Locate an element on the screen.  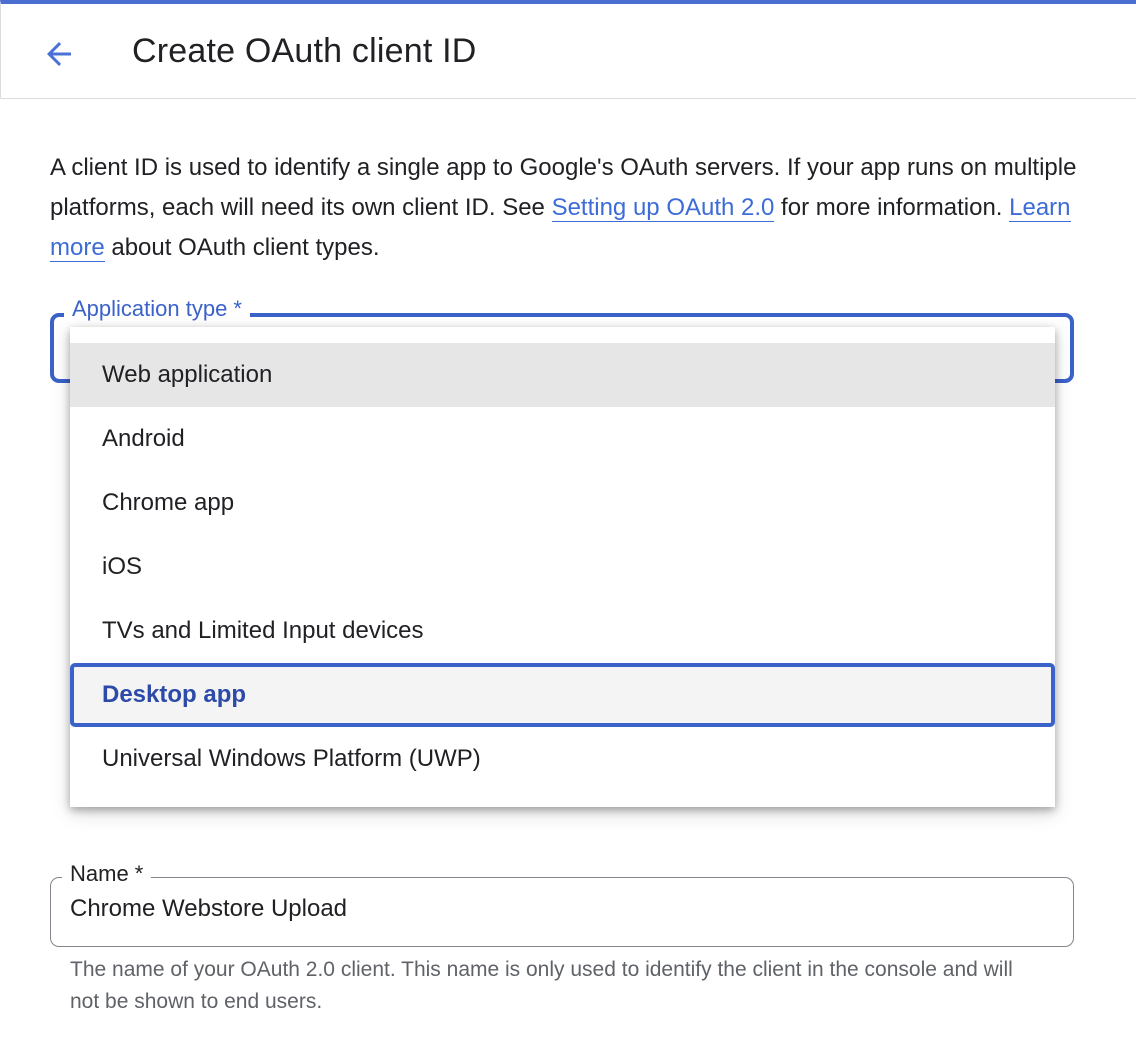
option-tvs-limited-input: TVs and Limited Input devices is located at coordinates (562, 631).